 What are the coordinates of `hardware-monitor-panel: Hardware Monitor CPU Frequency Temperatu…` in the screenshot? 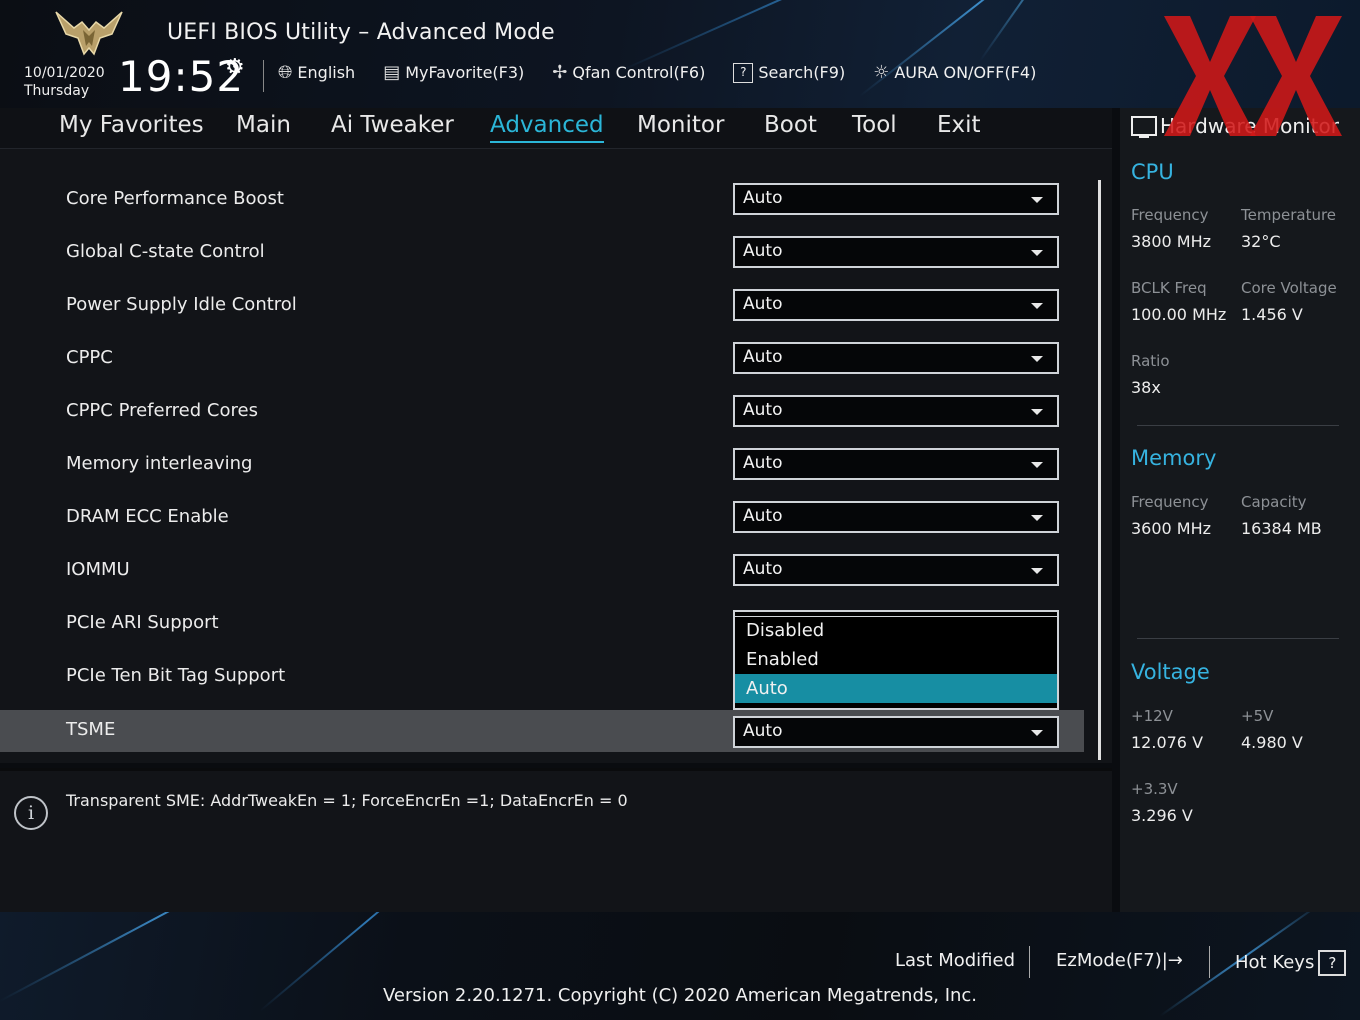 It's located at (1240, 510).